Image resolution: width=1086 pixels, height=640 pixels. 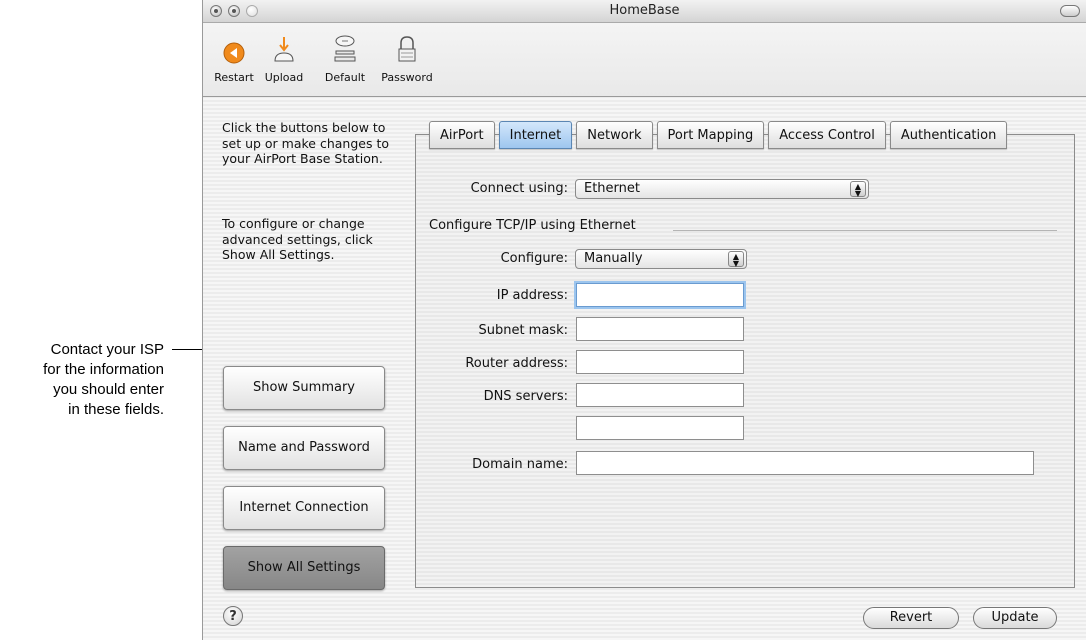 What do you see at coordinates (614, 135) in the screenshot?
I see `tab-network: Network` at bounding box center [614, 135].